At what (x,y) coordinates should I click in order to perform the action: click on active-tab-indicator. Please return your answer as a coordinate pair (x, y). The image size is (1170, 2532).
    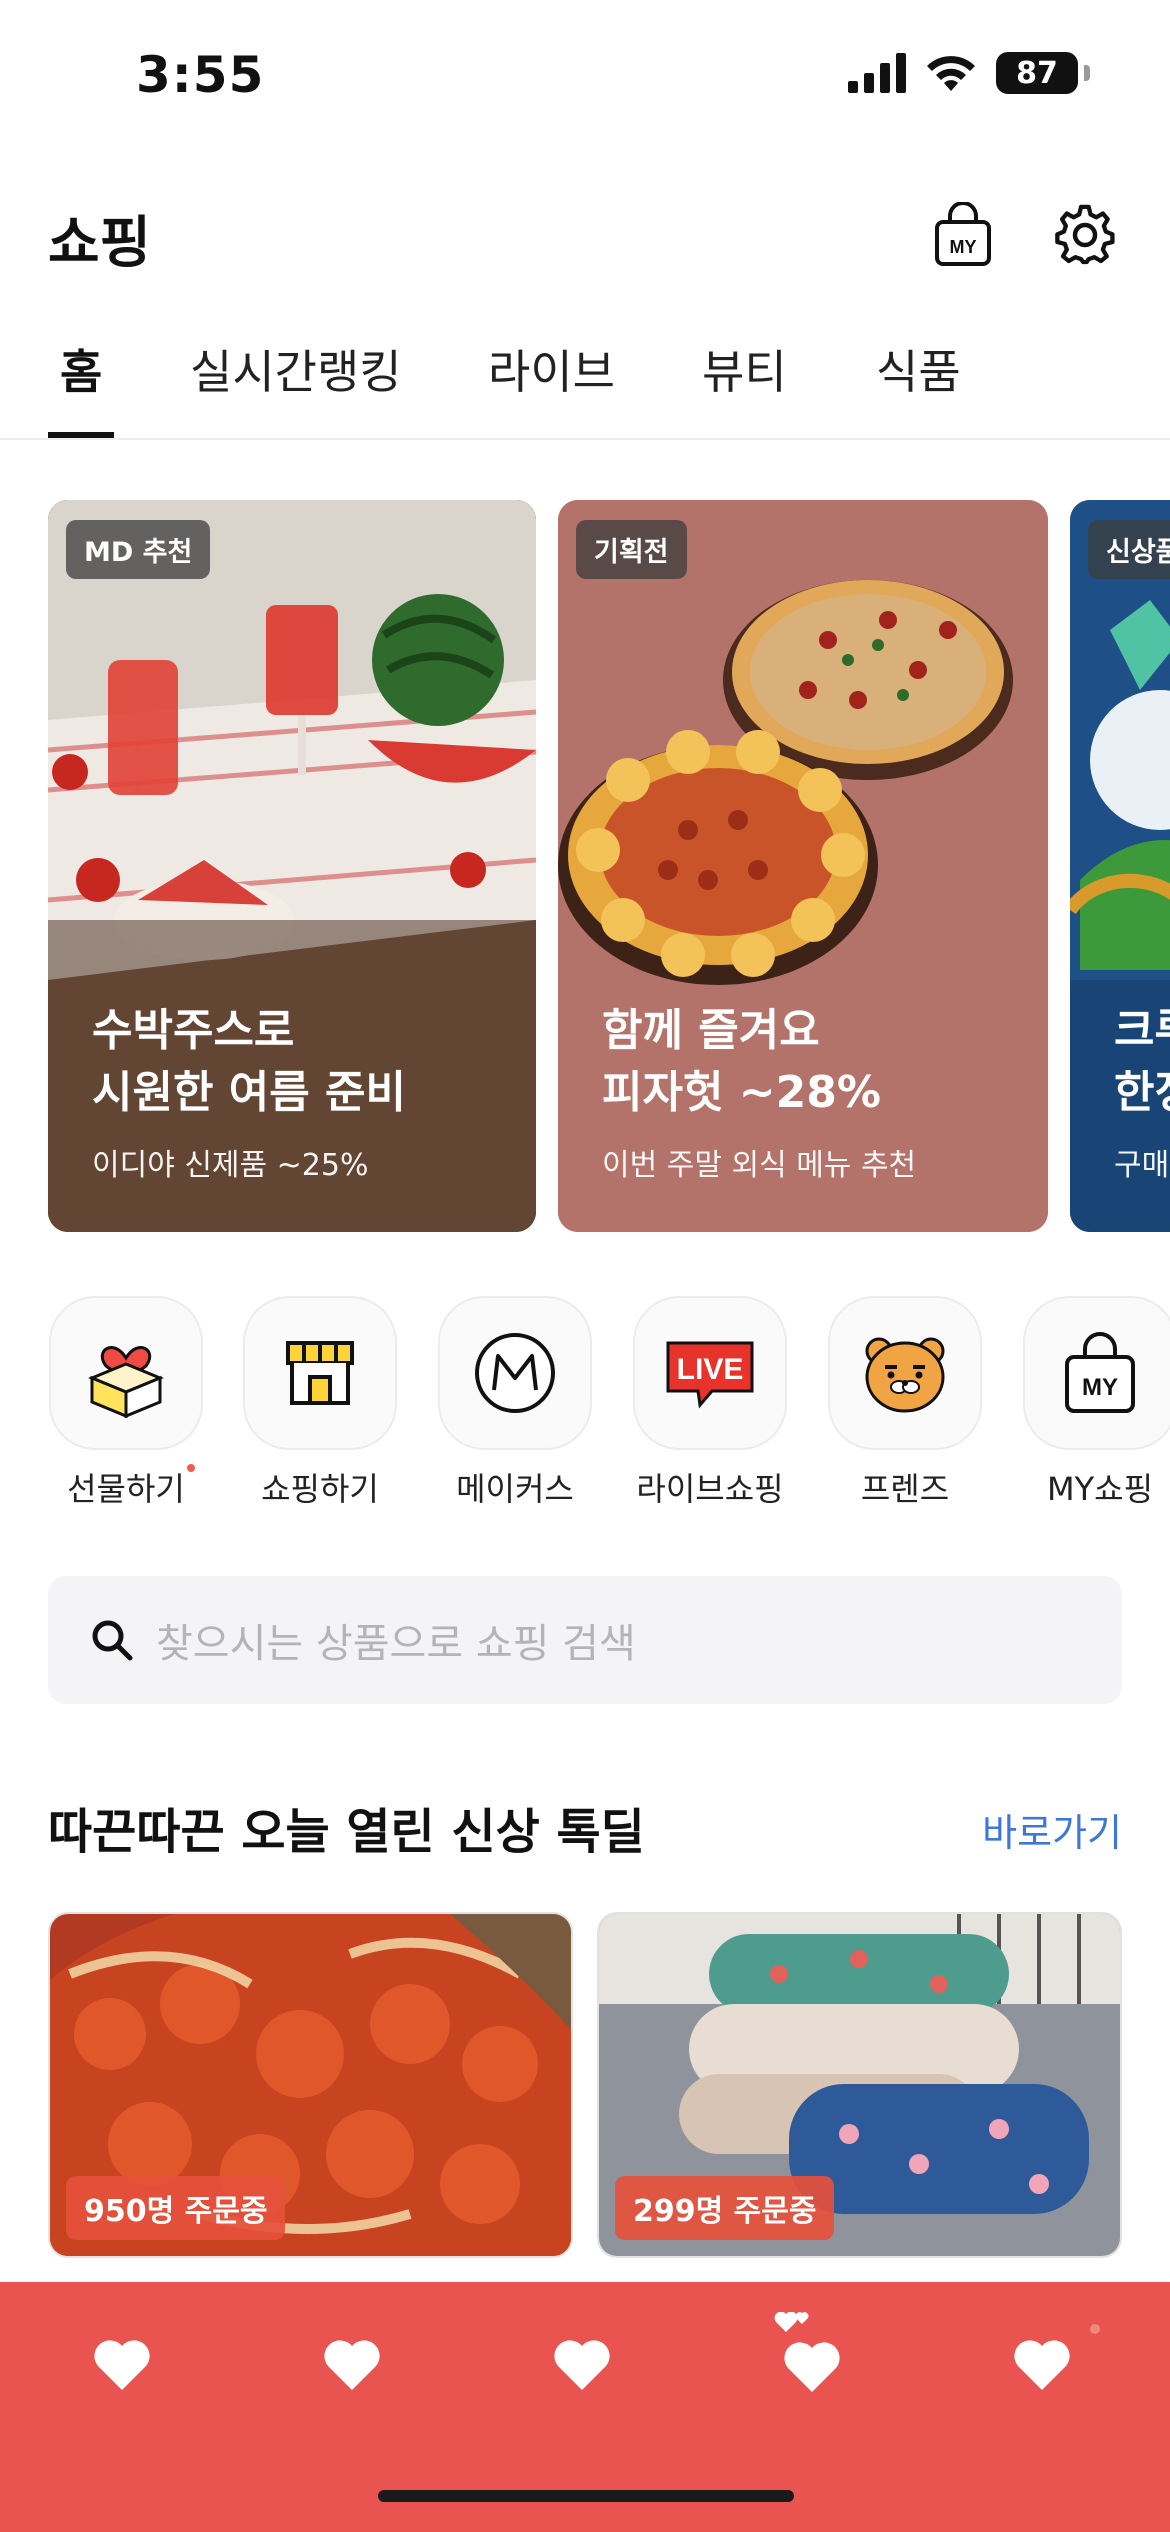
    Looking at the image, I should click on (81, 435).